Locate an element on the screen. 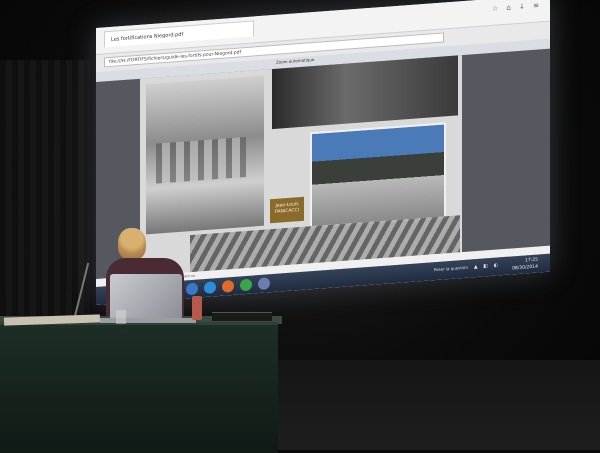 The width and height of the screenshot is (600, 453). presenter-head is located at coordinates (132, 244).